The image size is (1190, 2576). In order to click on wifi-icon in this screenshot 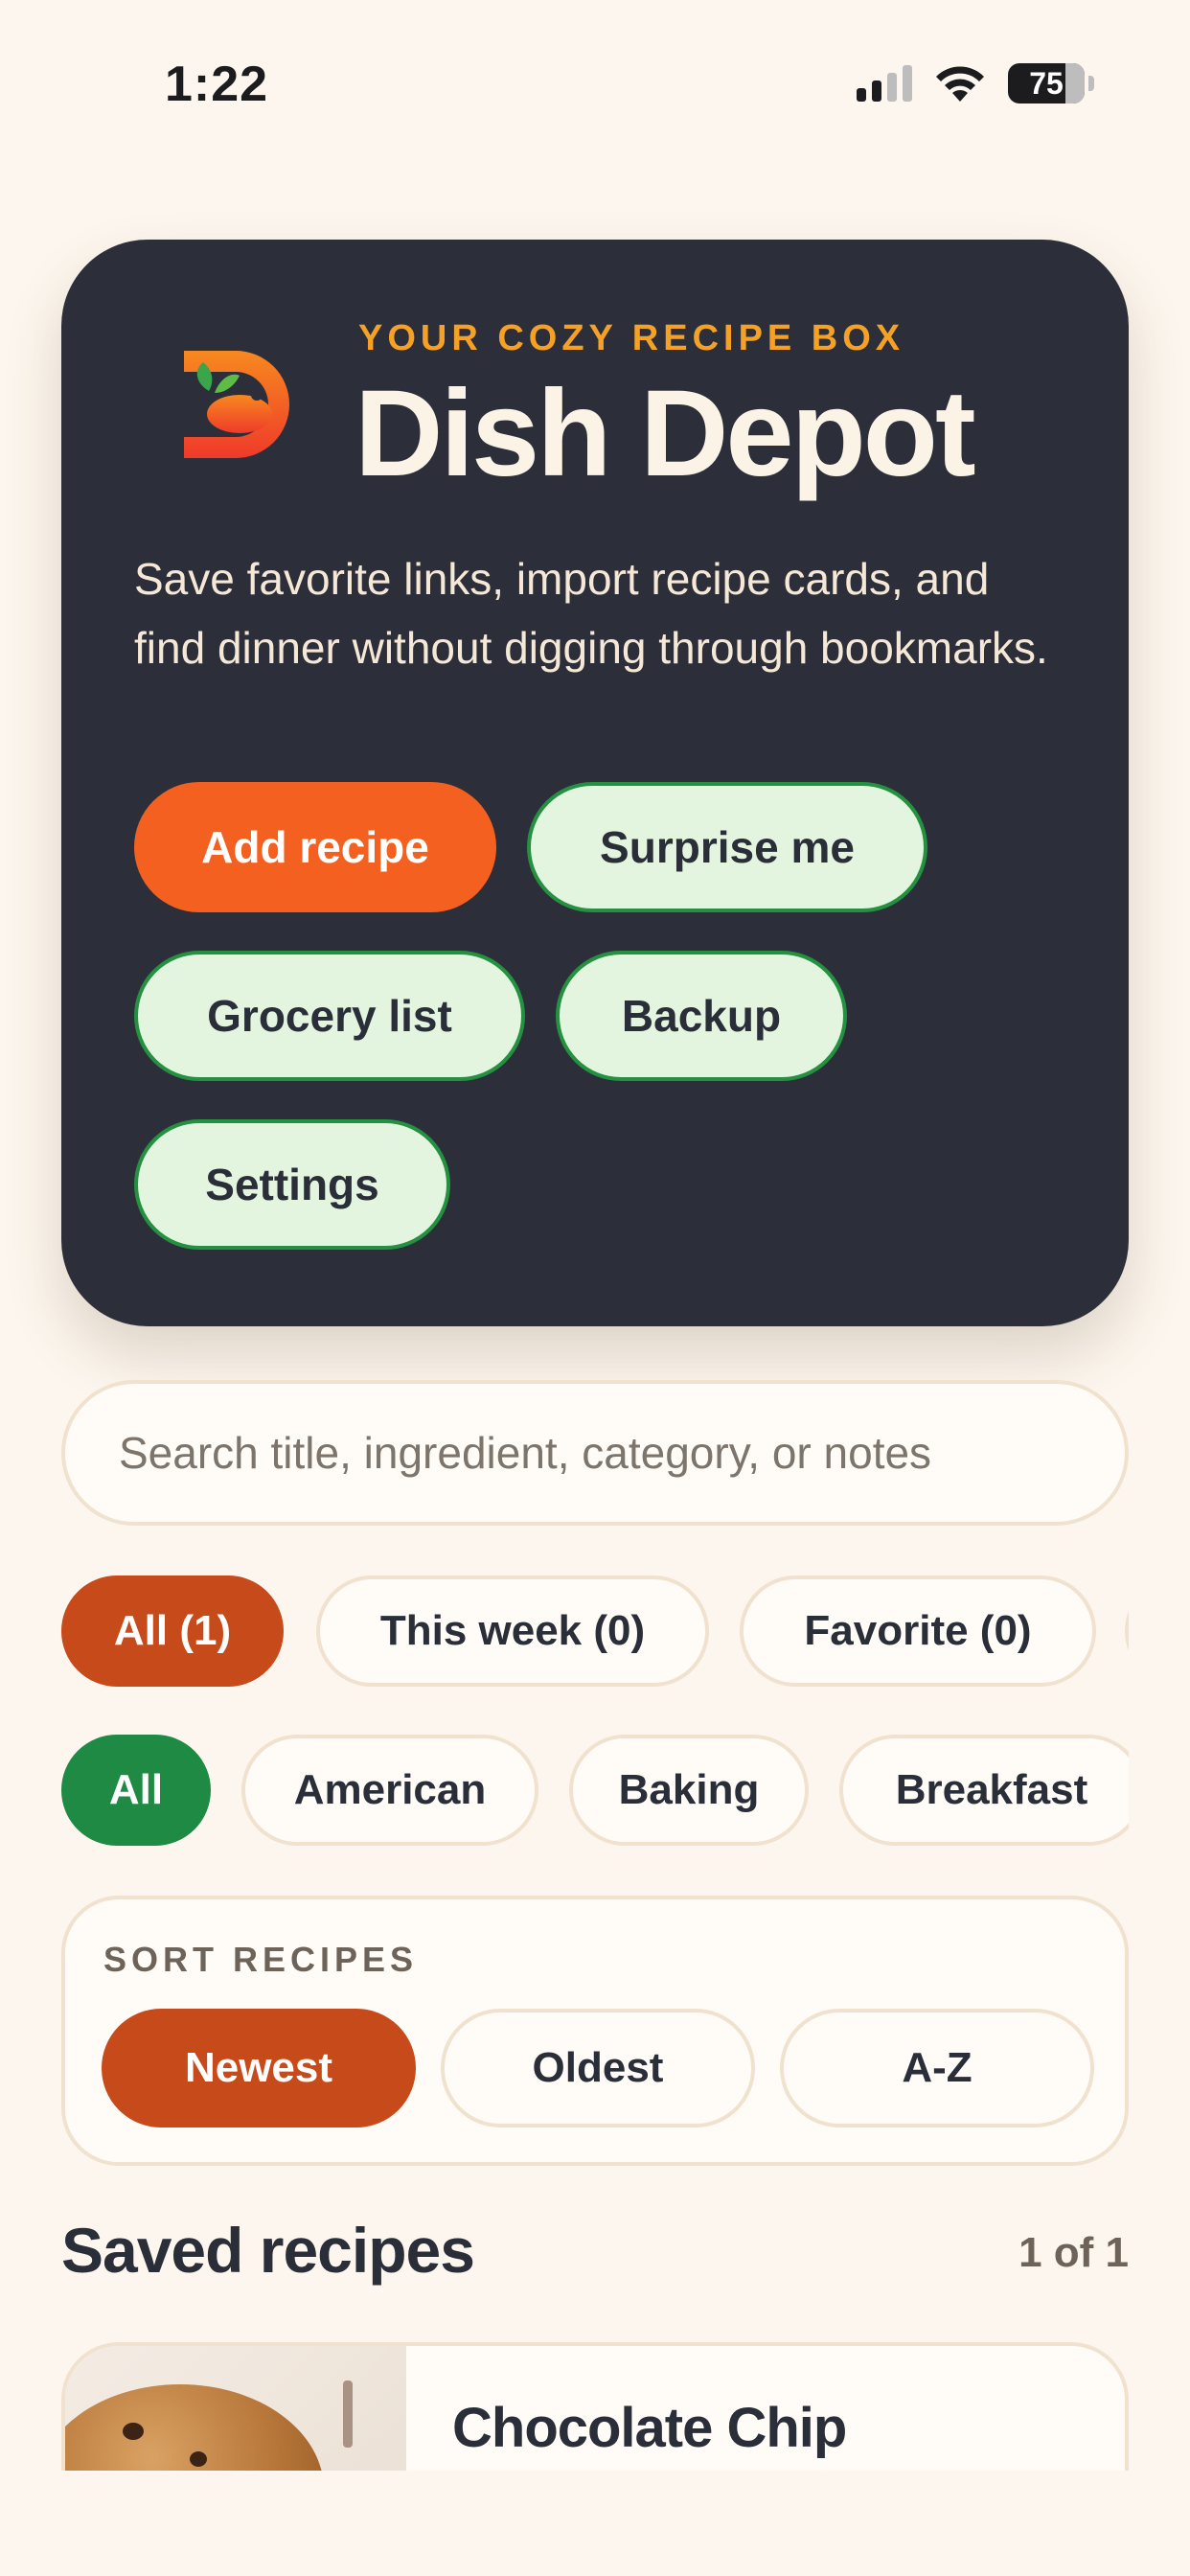, I will do `click(960, 84)`.